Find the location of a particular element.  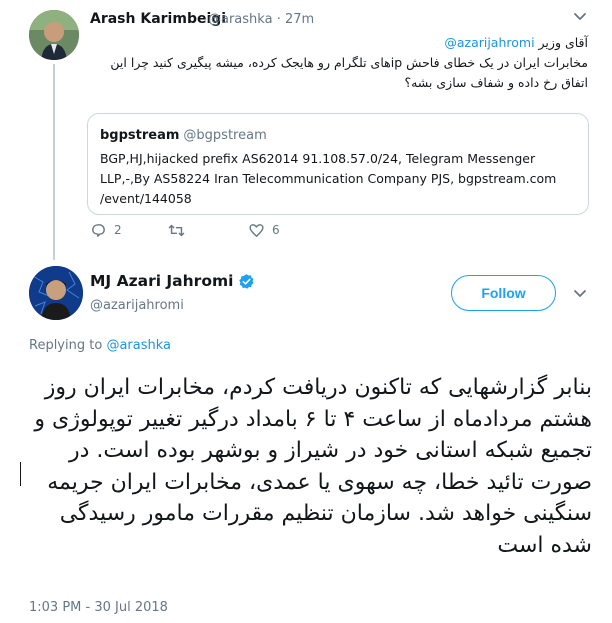

text-cursor is located at coordinates (20, 474).